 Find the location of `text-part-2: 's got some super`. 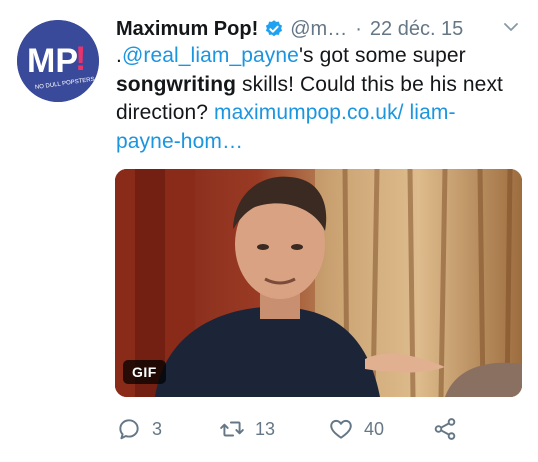

text-part-2: 's got some super is located at coordinates (382, 55).